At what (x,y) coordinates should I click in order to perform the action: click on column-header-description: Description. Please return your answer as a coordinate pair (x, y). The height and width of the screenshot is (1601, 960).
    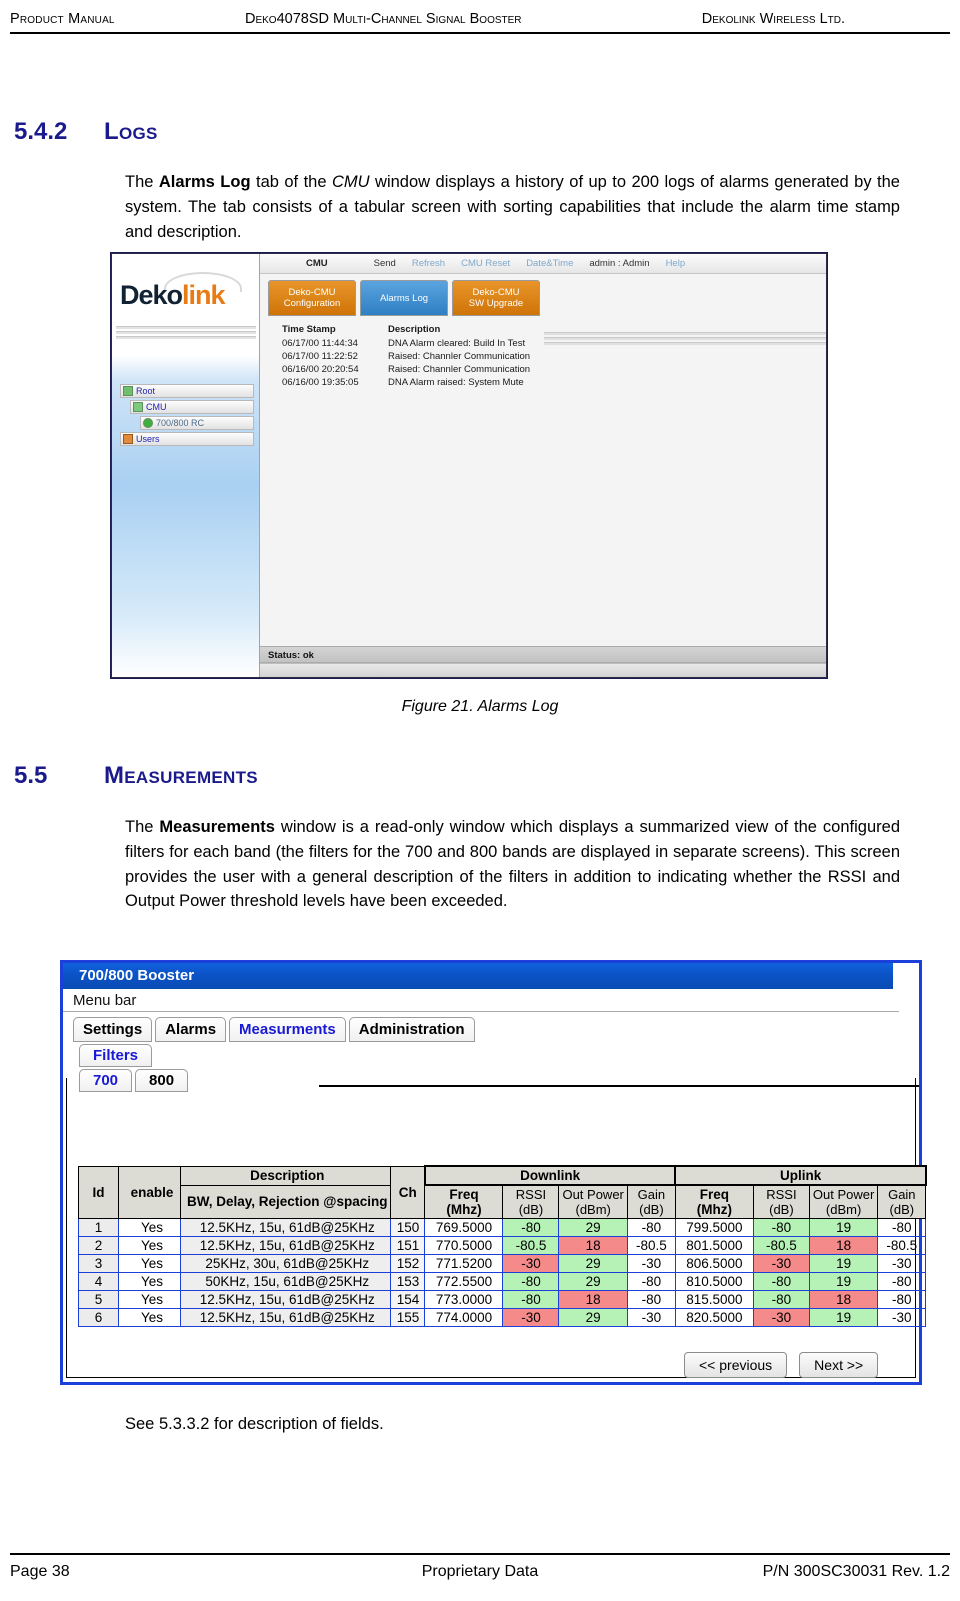
    Looking at the image, I should click on (553, 329).